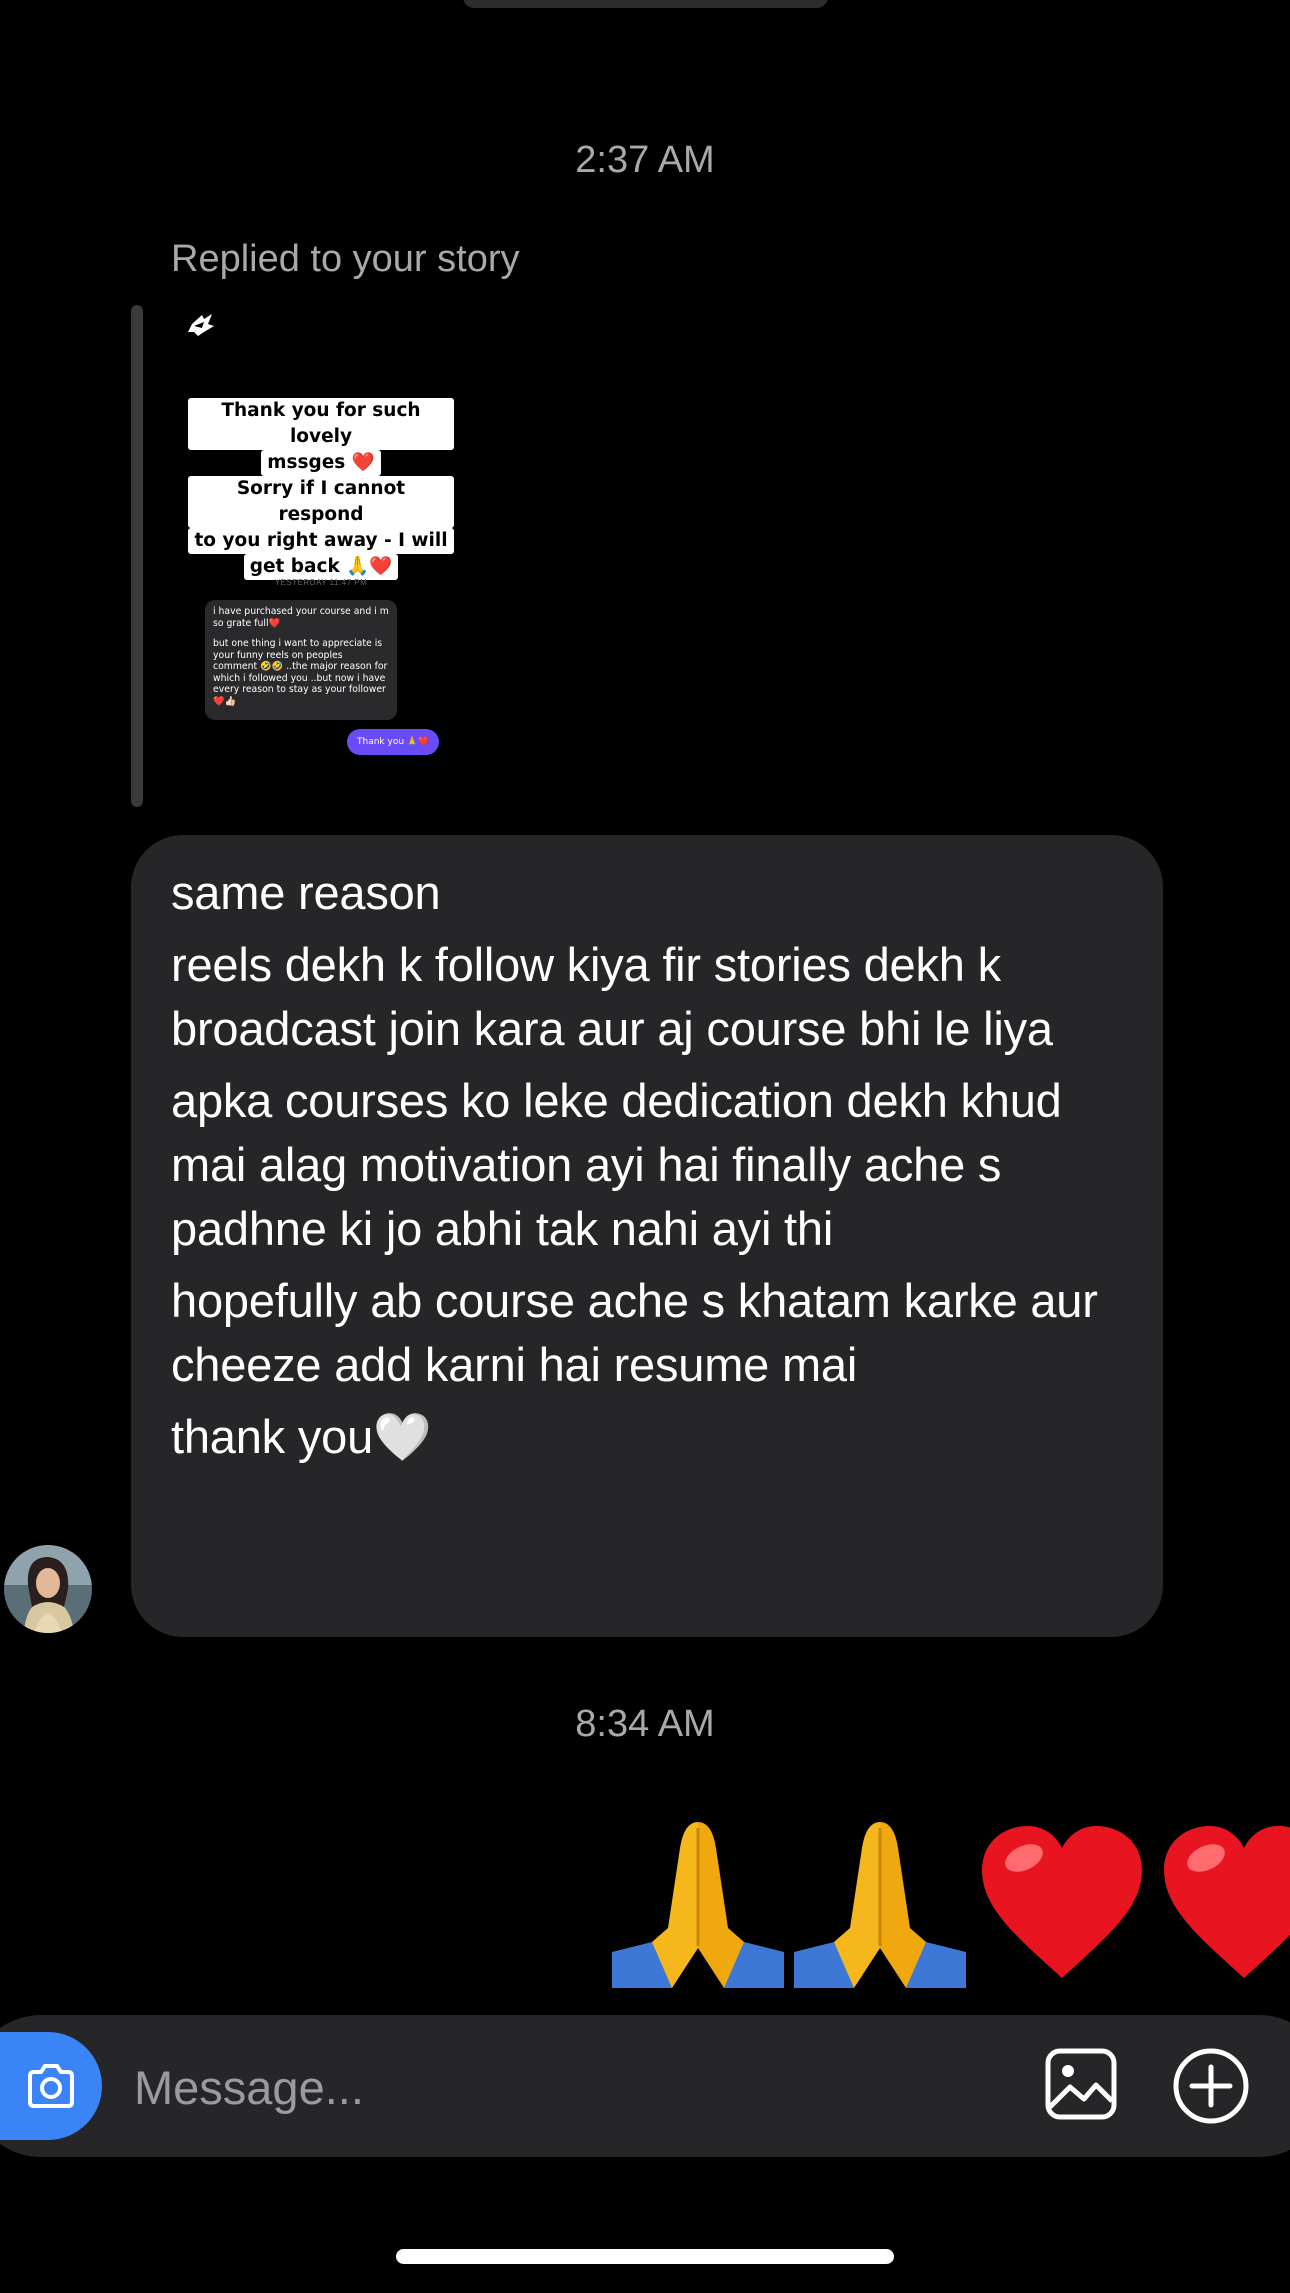  What do you see at coordinates (137, 556) in the screenshot?
I see `reply-quote-bar` at bounding box center [137, 556].